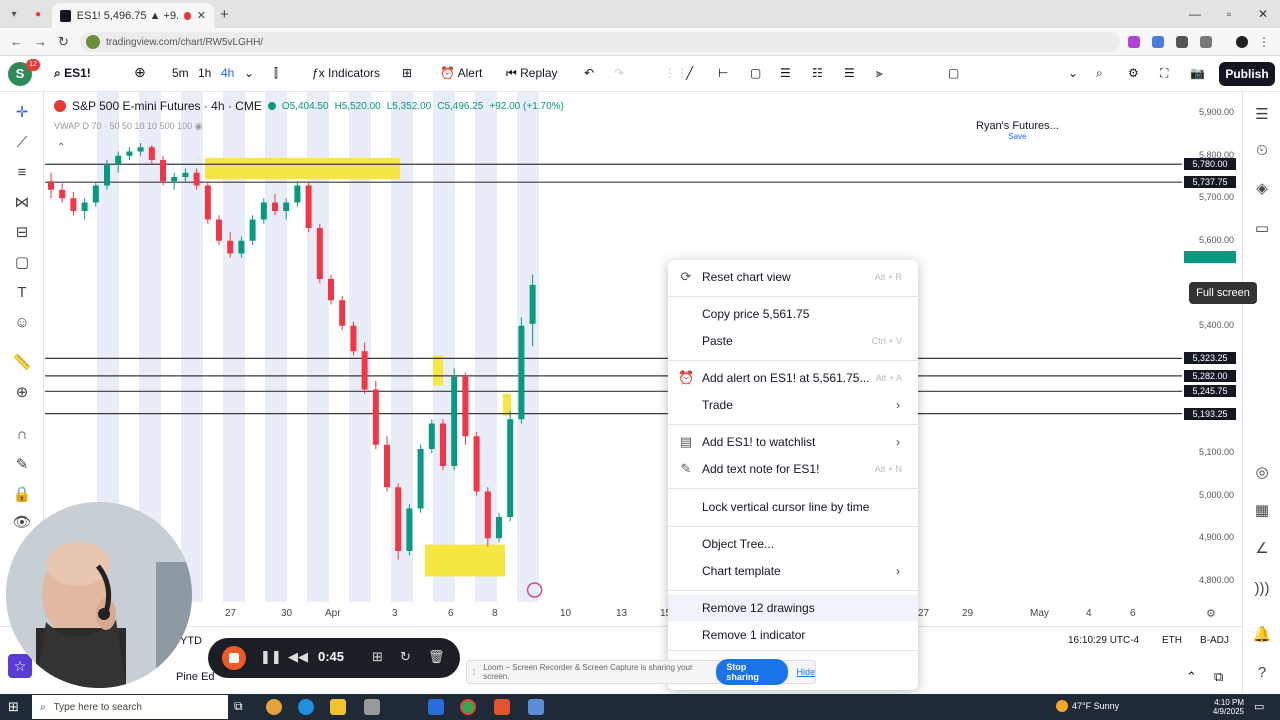  Describe the element at coordinates (953, 73) in the screenshot. I see `layout-icon: ▢` at that location.